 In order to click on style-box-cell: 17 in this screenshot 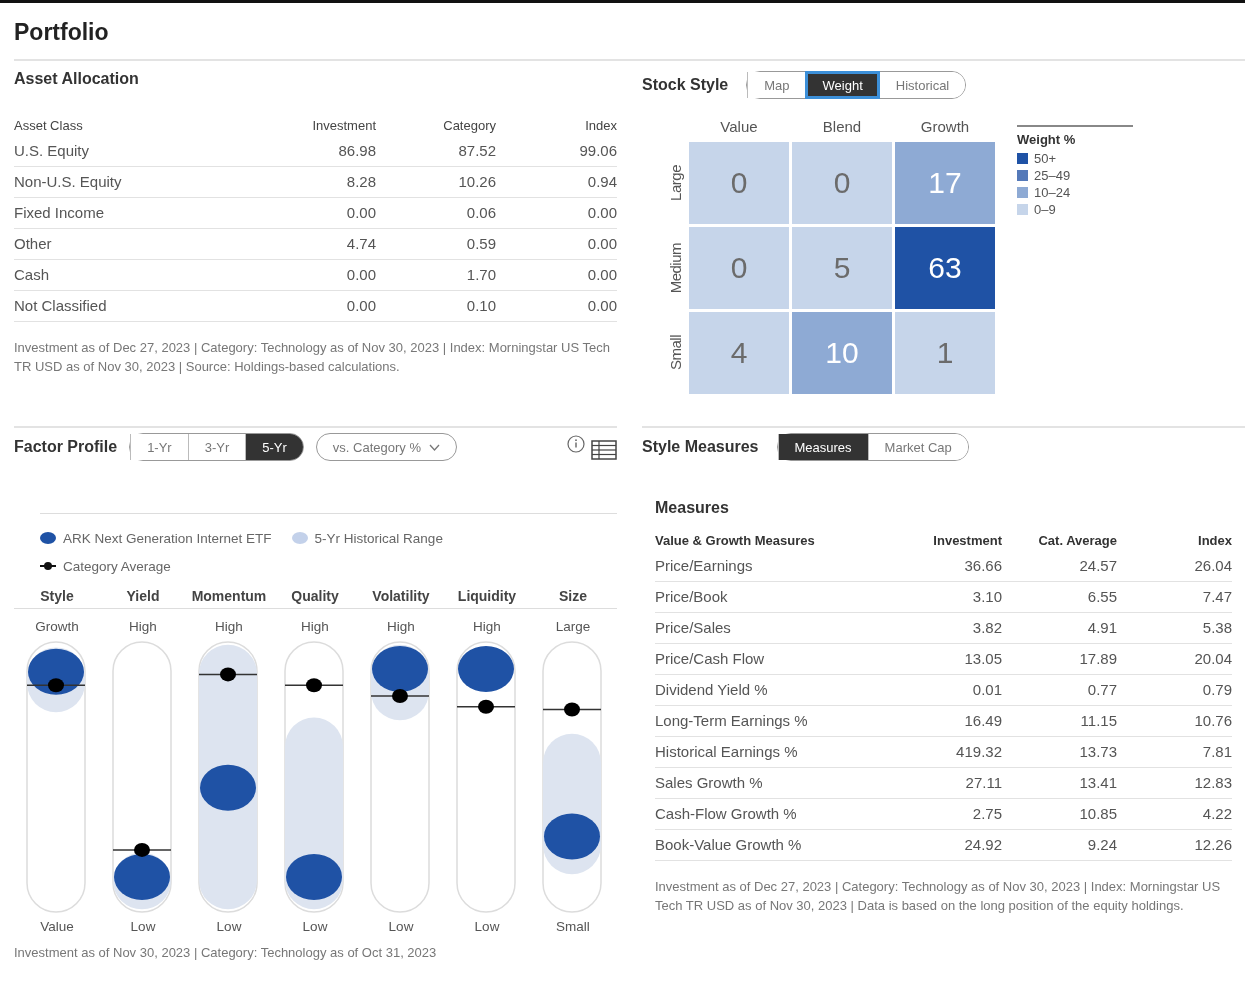, I will do `click(945, 183)`.